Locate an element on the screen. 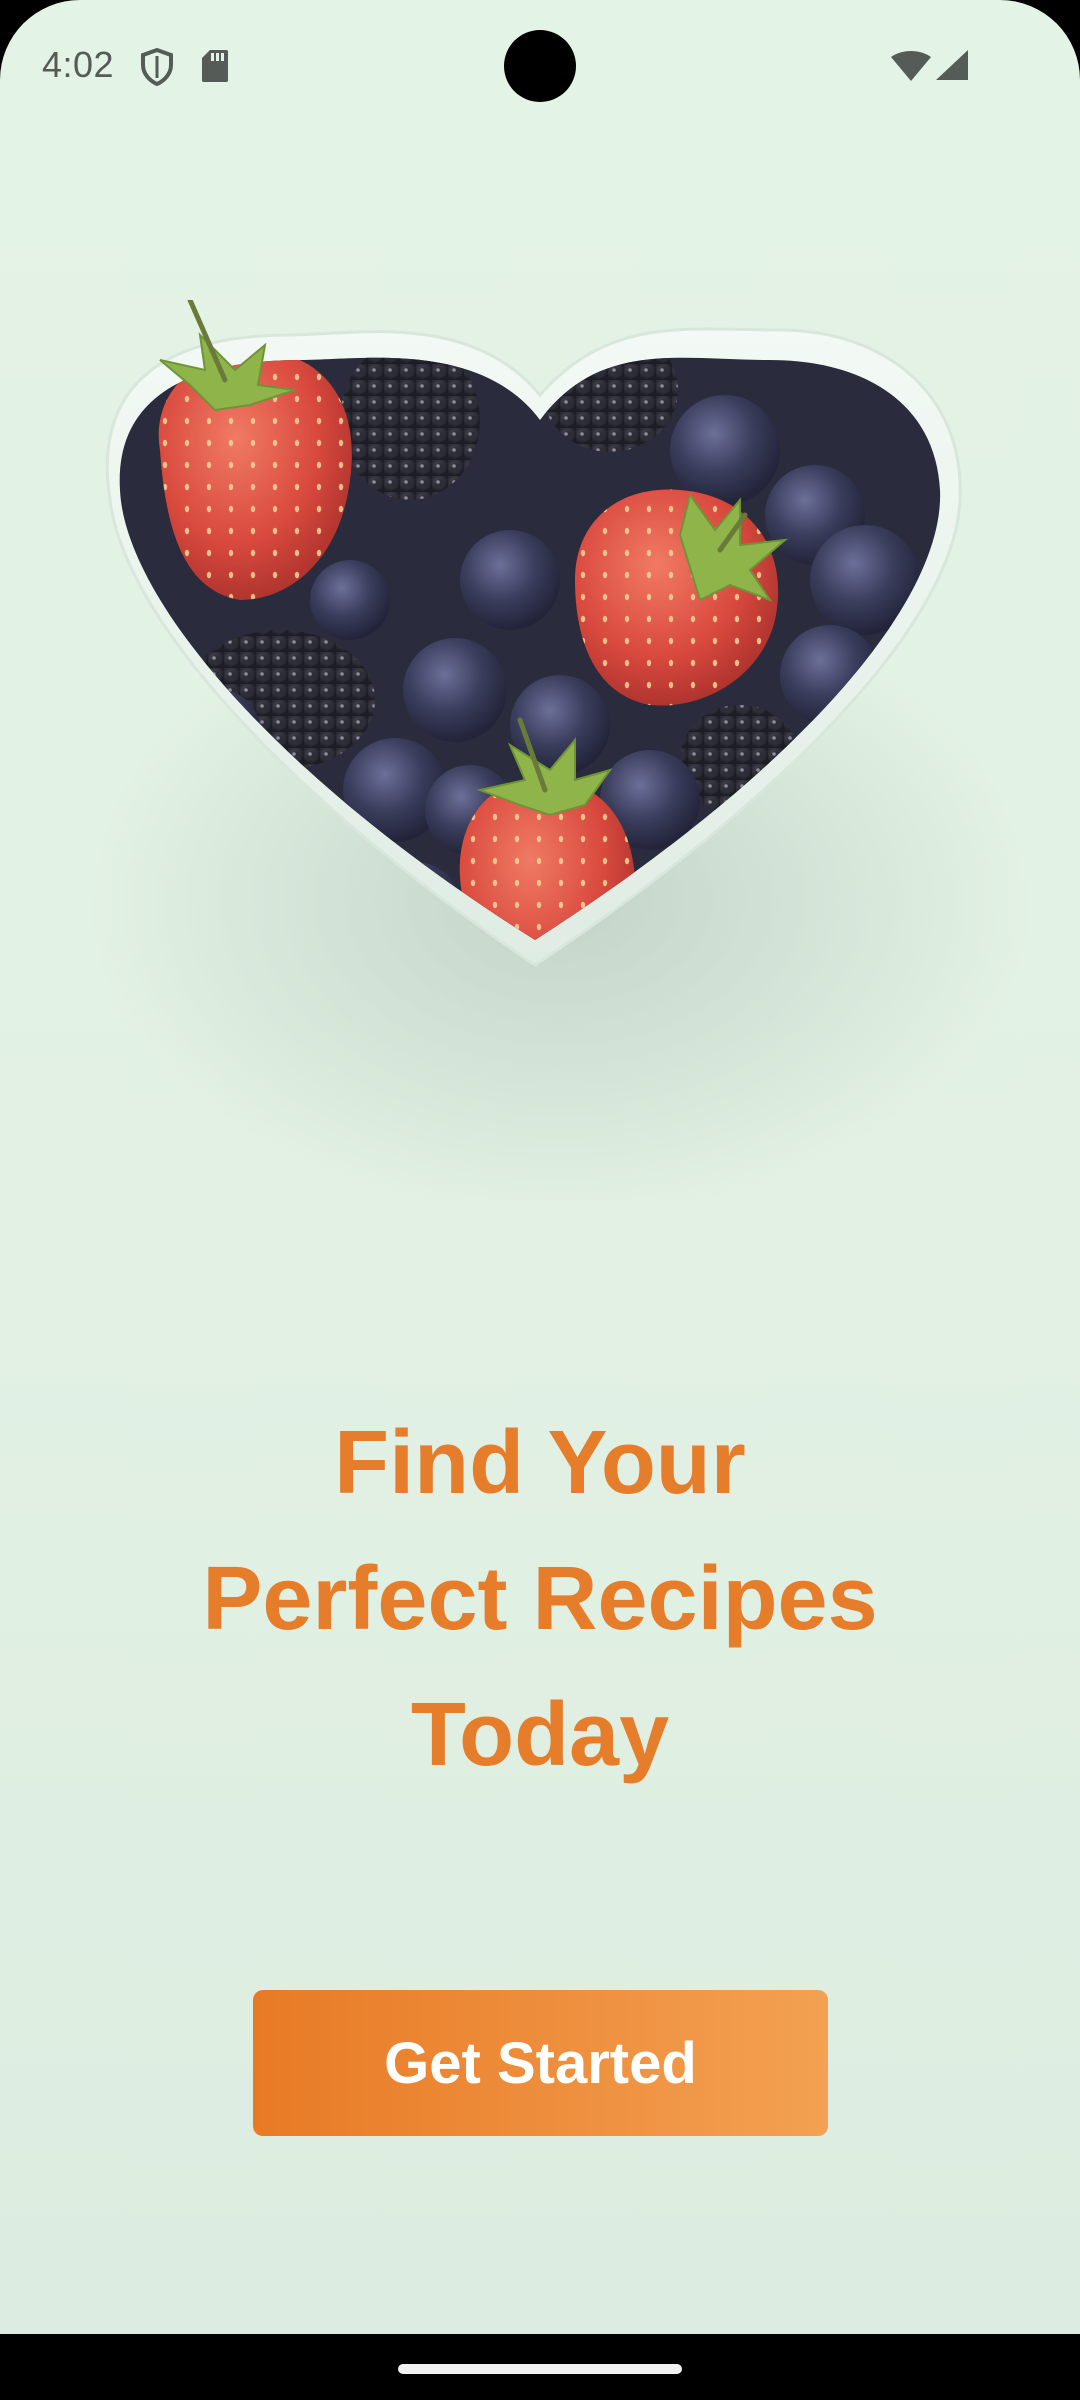 This screenshot has height=2400, width=1080. headline-line-3: Today is located at coordinates (540, 1735).